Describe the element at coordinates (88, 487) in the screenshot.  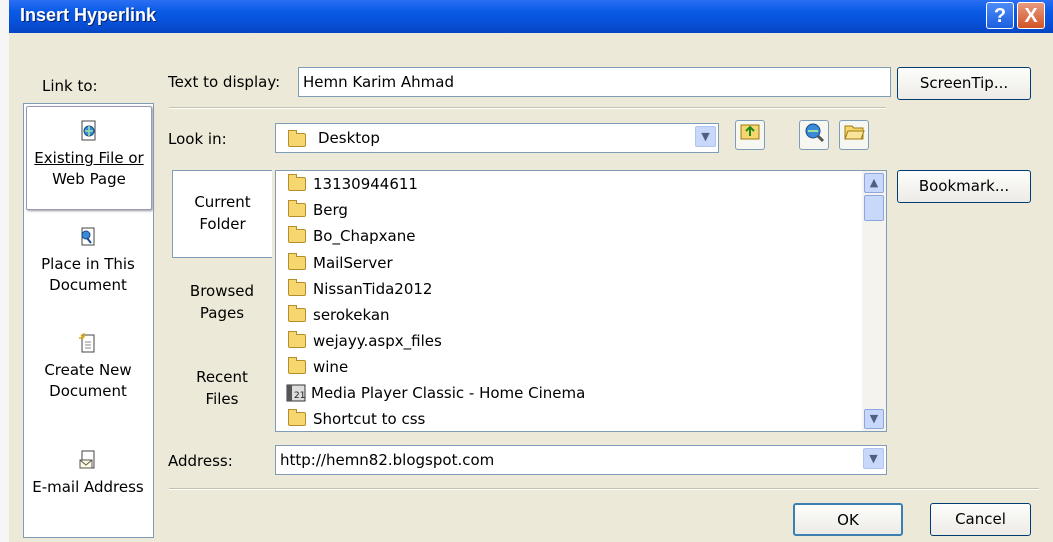
I see `link-email-line1: E-mail Address` at that location.